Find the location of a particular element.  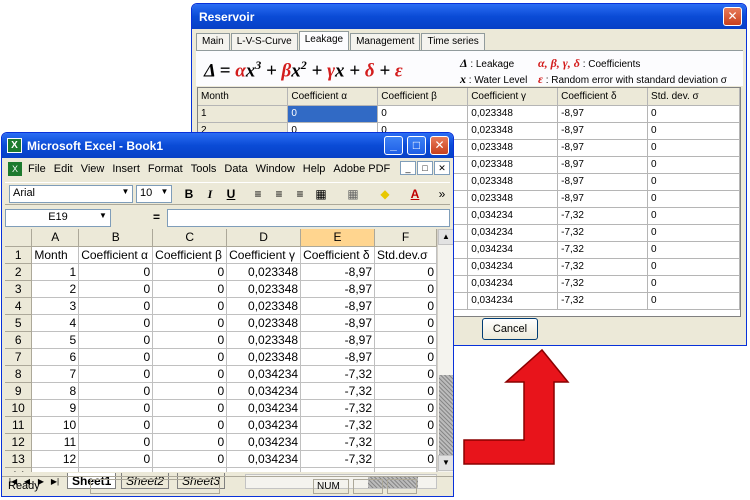

tab-management: Management is located at coordinates (385, 42).